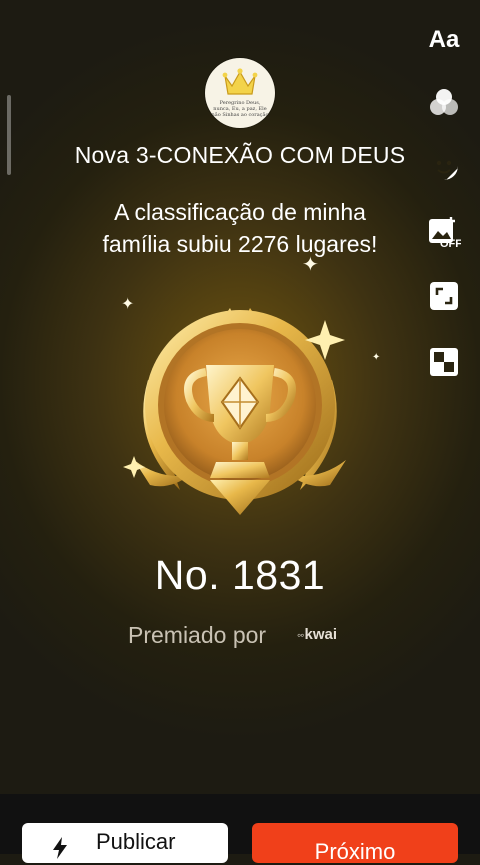 The width and height of the screenshot is (480, 865). What do you see at coordinates (240, 155) in the screenshot?
I see `group-name: Nova 3-CONEXÃO COM DEUS` at bounding box center [240, 155].